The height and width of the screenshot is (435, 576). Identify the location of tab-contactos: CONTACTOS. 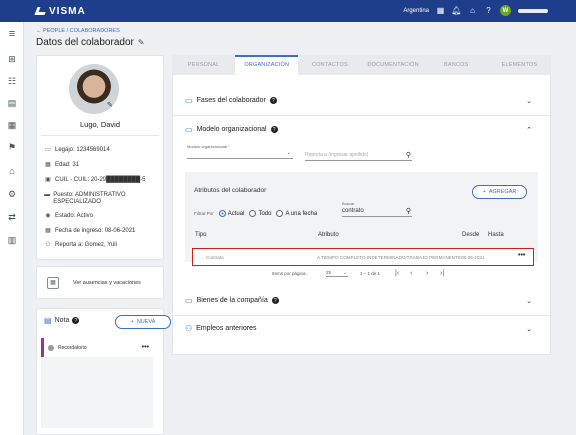
(329, 65).